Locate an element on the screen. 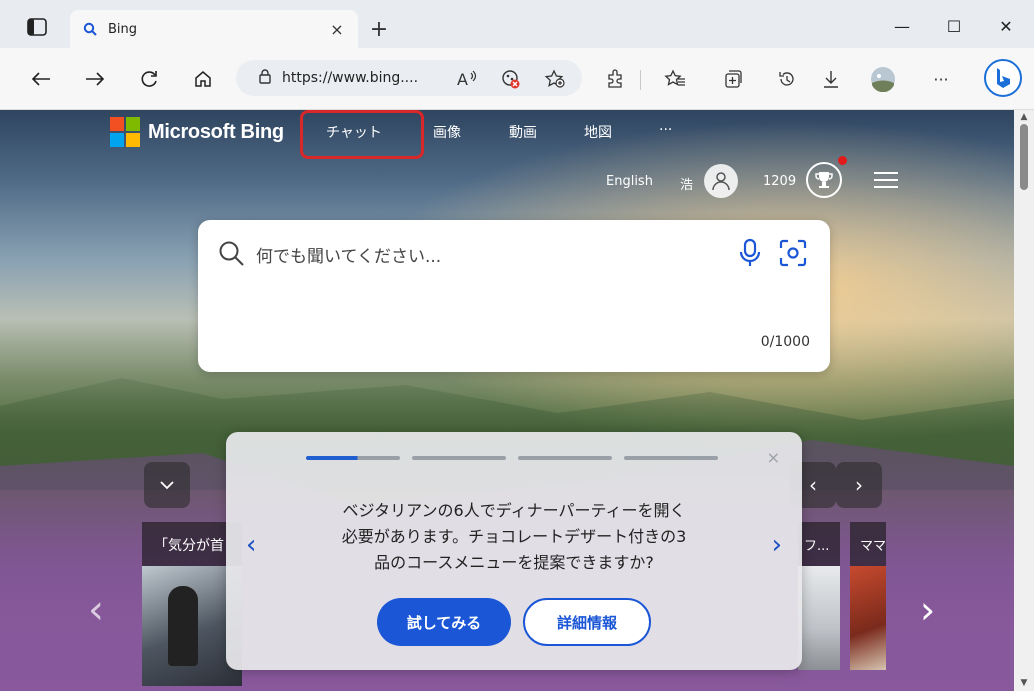 The height and width of the screenshot is (691, 1034). maximize-button: ☐ is located at coordinates (954, 26).